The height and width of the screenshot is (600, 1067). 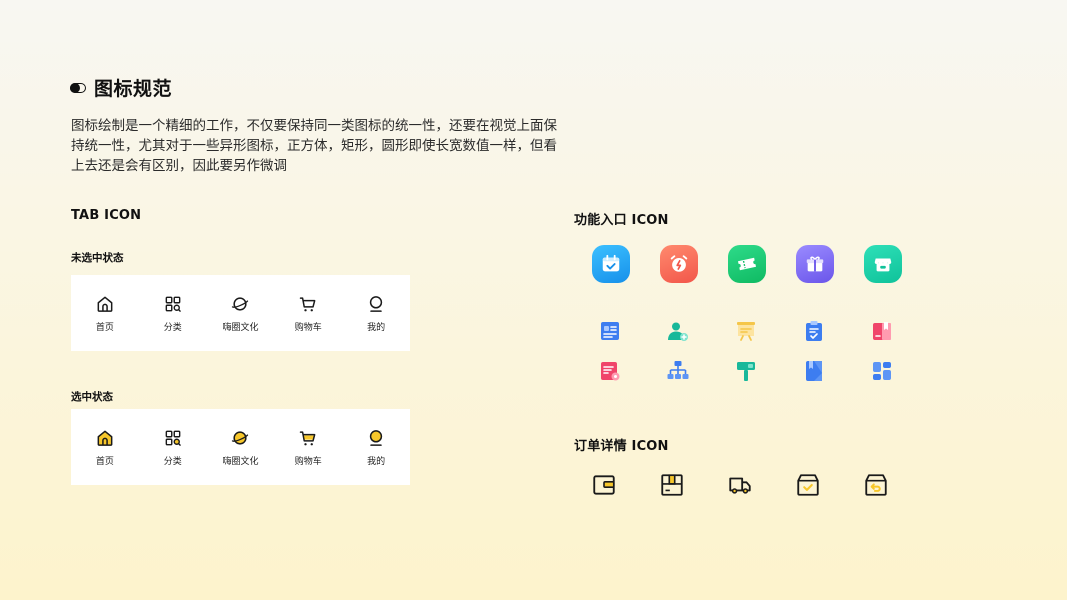 I want to click on tab-culture: 嗨圈文化, so click(x=241, y=313).